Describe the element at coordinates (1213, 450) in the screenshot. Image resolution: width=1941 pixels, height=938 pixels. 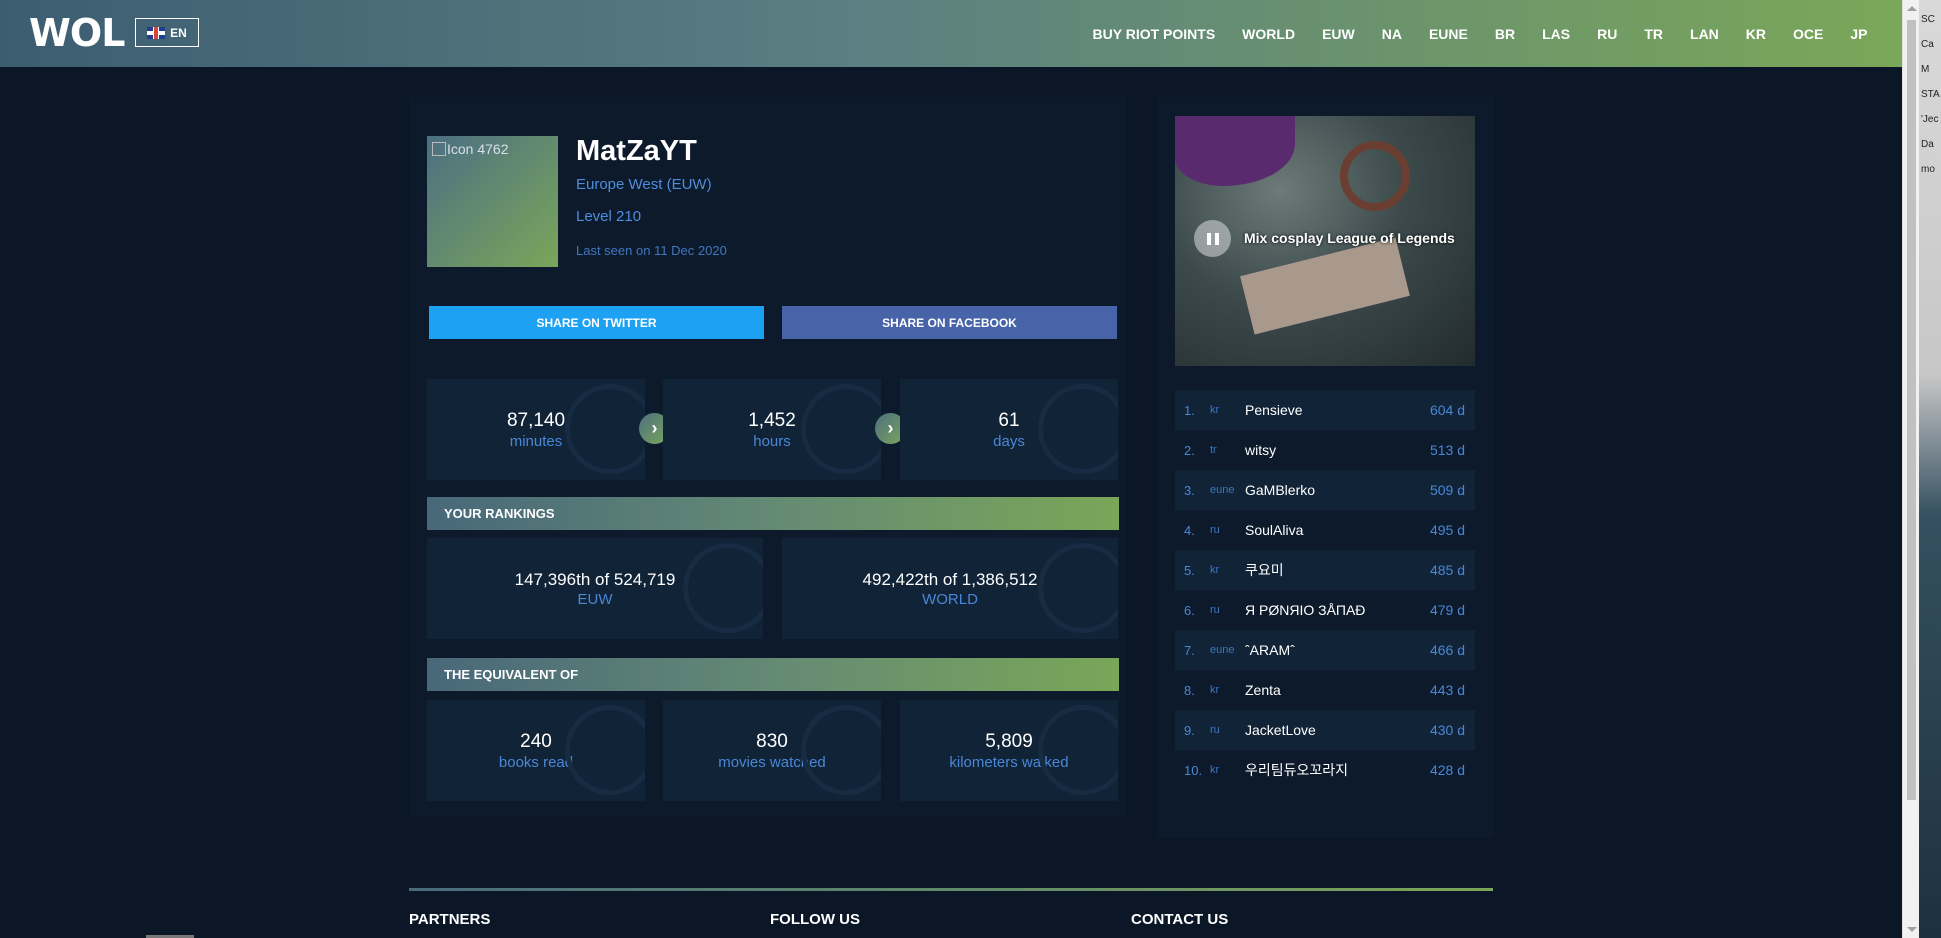
I see `region: tr` at that location.